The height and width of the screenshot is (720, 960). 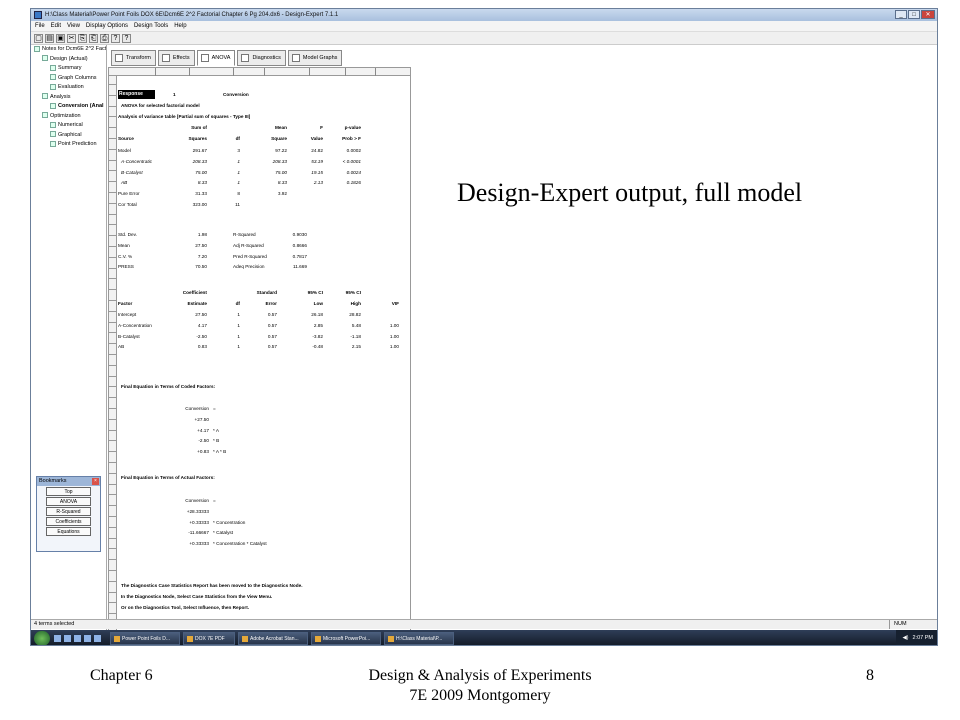 What do you see at coordinates (68, 79) in the screenshot?
I see `tree-node: Graph Columns` at bounding box center [68, 79].